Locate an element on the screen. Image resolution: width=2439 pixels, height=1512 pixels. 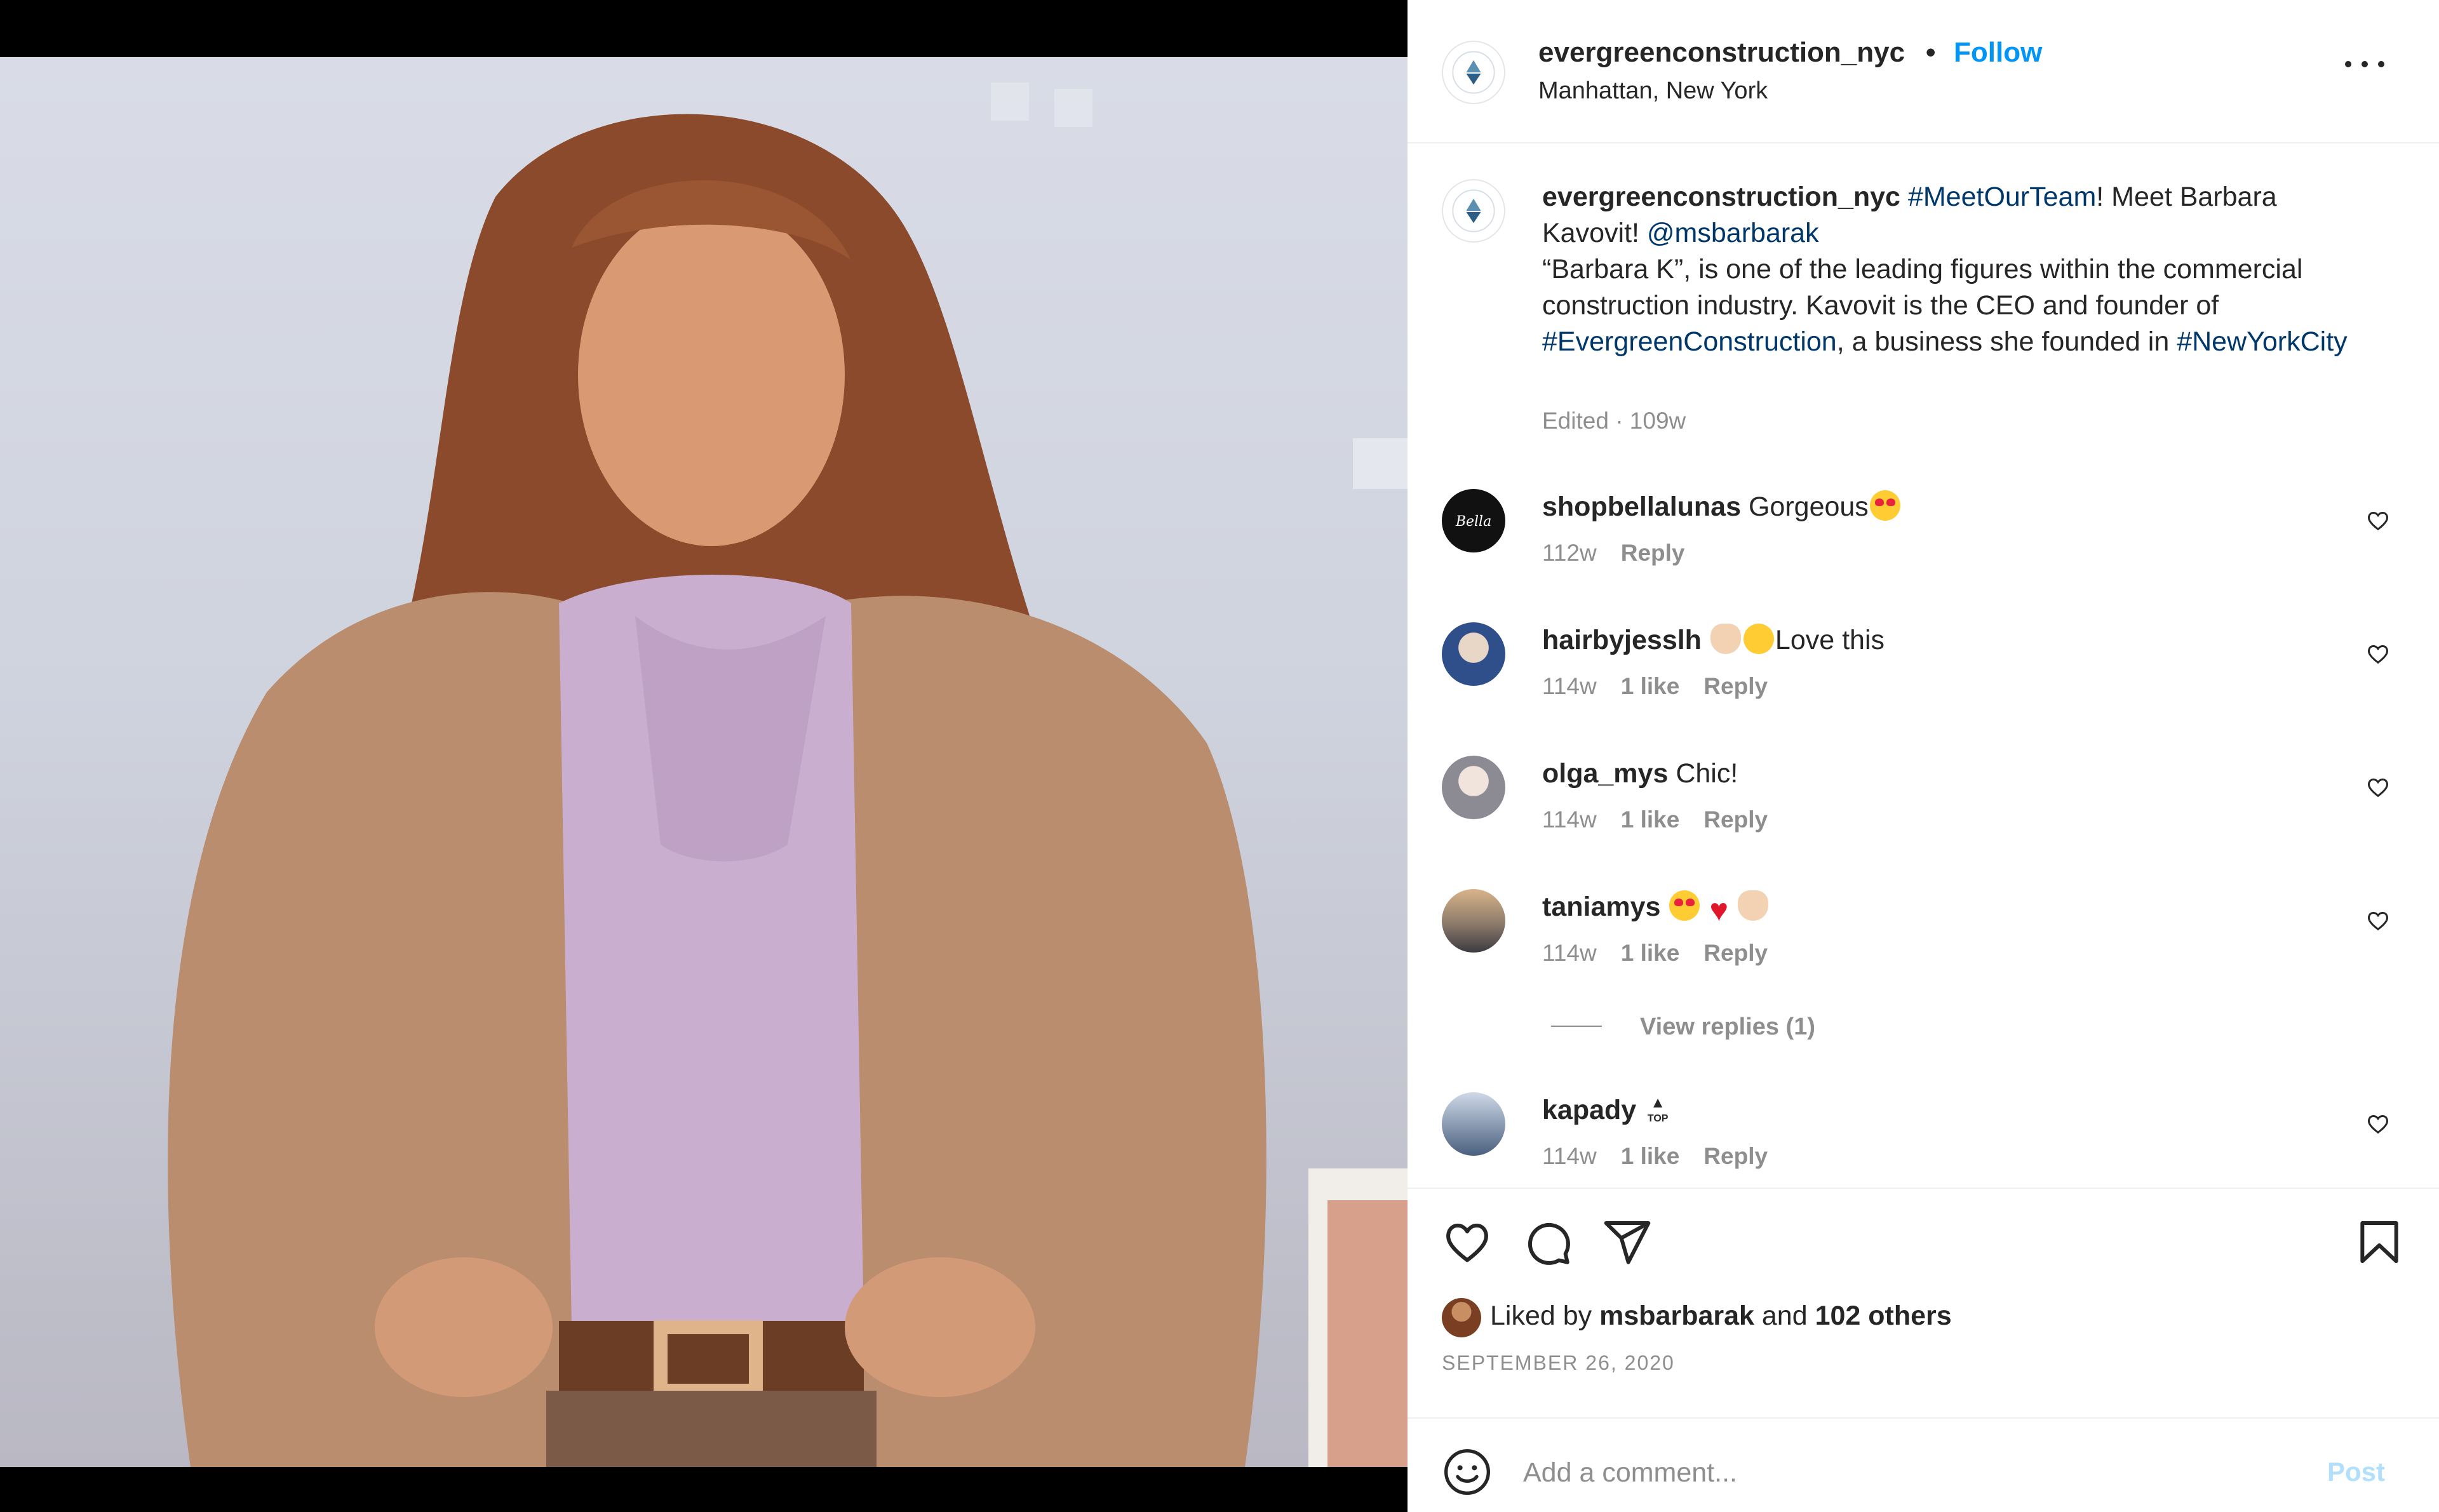
comment-input is located at coordinates (1904, 1473).